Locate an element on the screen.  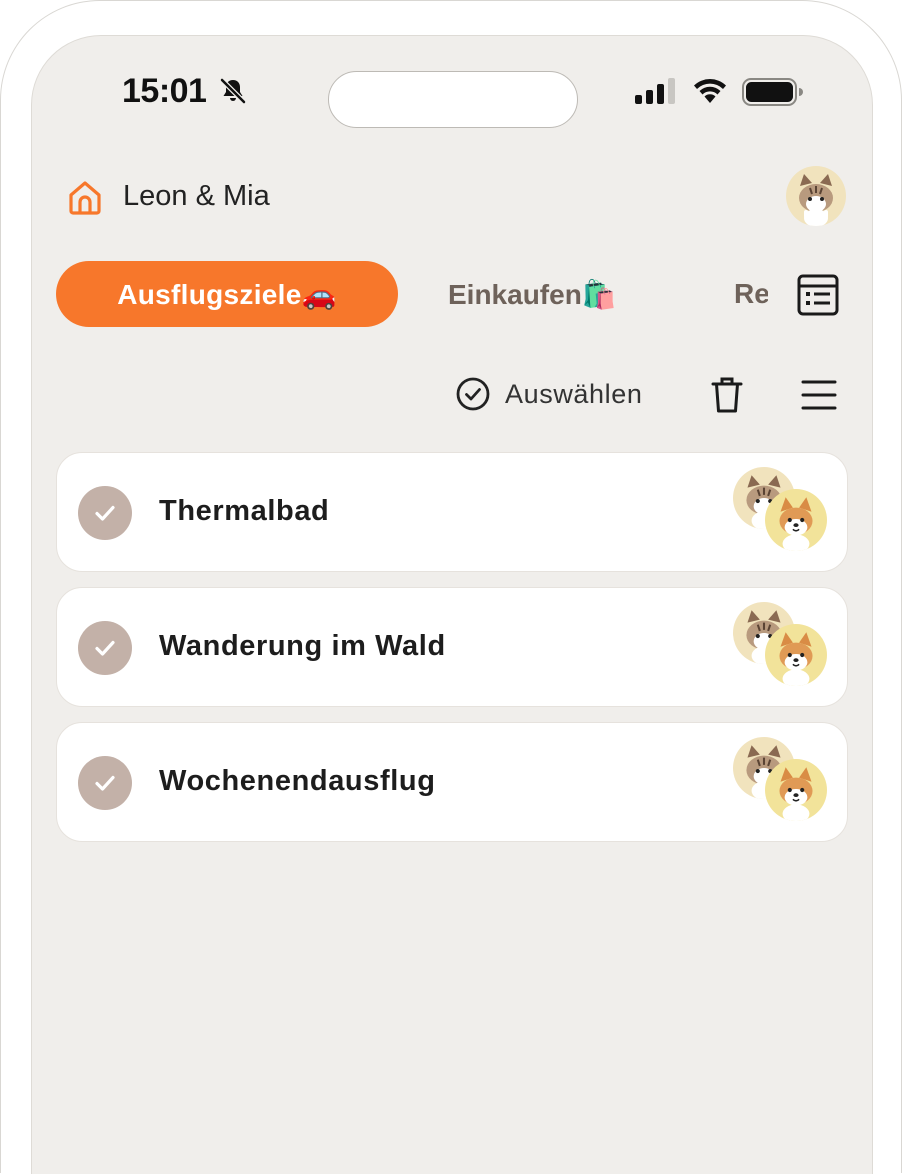
tab-partial: Re is located at coordinates (751, 294).